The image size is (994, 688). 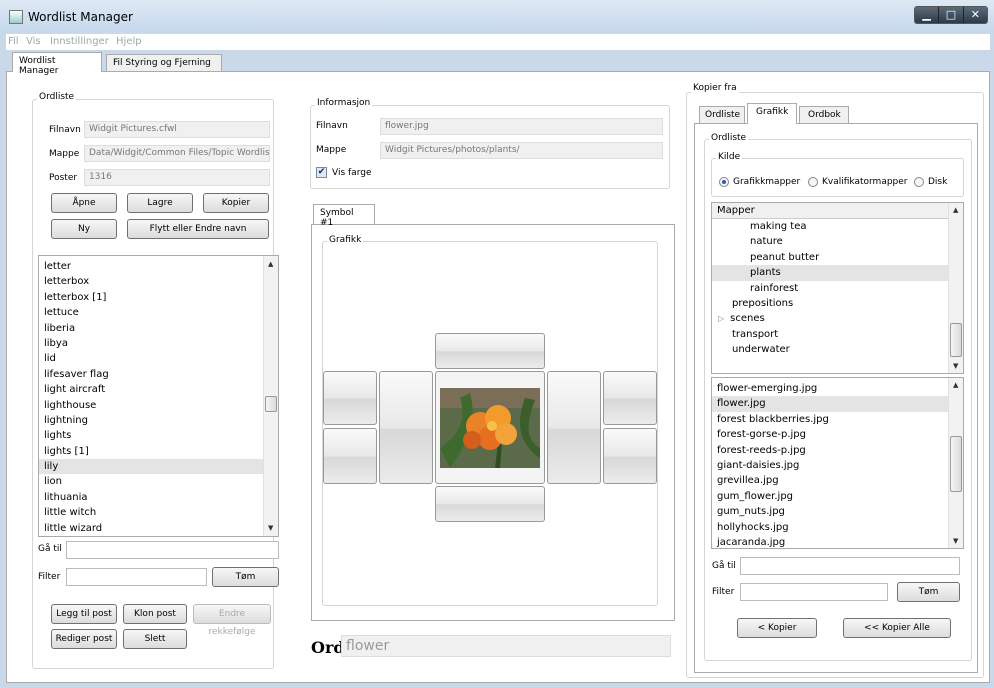 What do you see at coordinates (172, 550) in the screenshot?
I see `goto-input` at bounding box center [172, 550].